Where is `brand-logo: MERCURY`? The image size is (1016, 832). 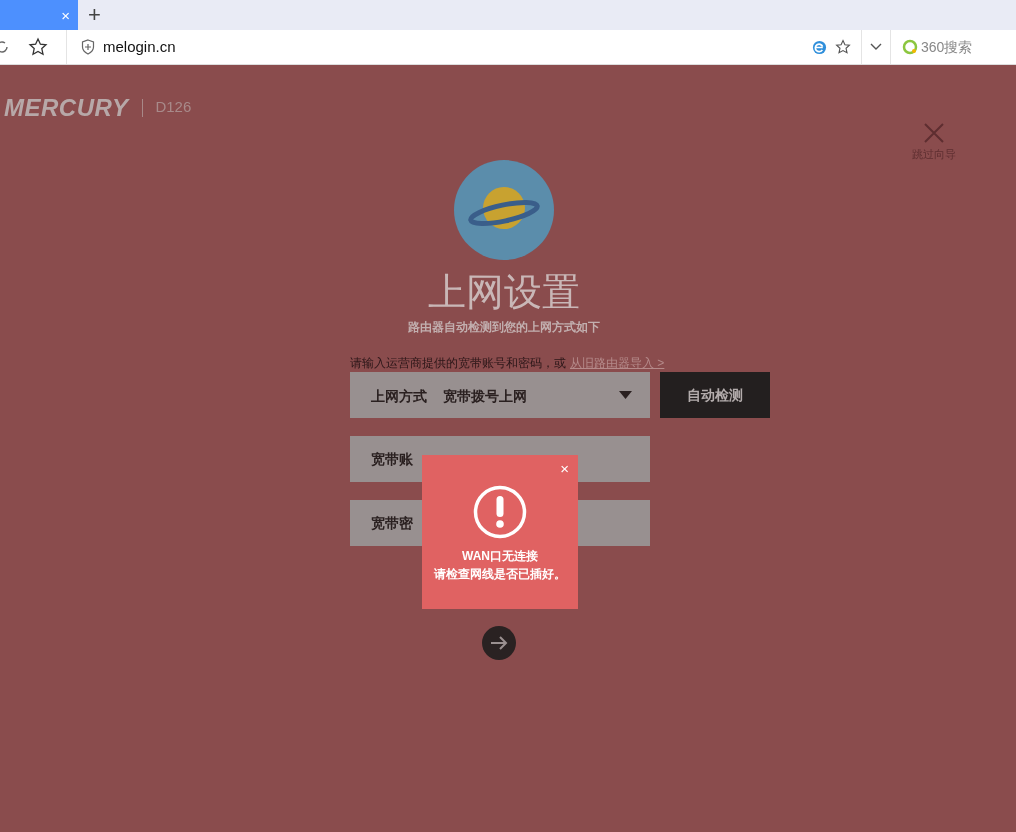
brand-logo: MERCURY is located at coordinates (66, 107).